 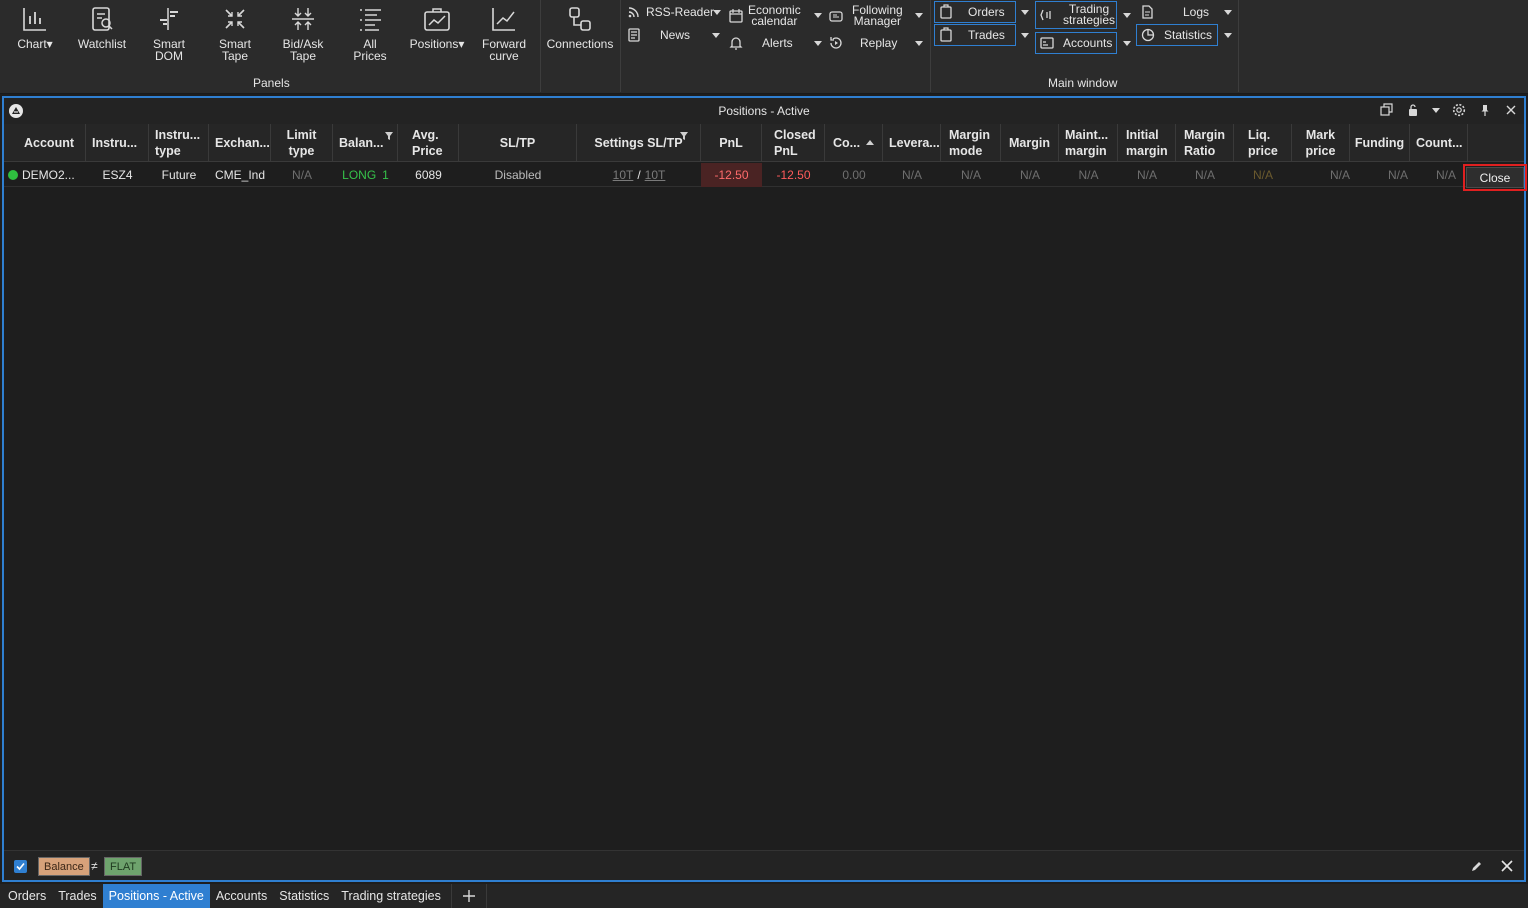 I want to click on smart-dom-icon, so click(x=169, y=19).